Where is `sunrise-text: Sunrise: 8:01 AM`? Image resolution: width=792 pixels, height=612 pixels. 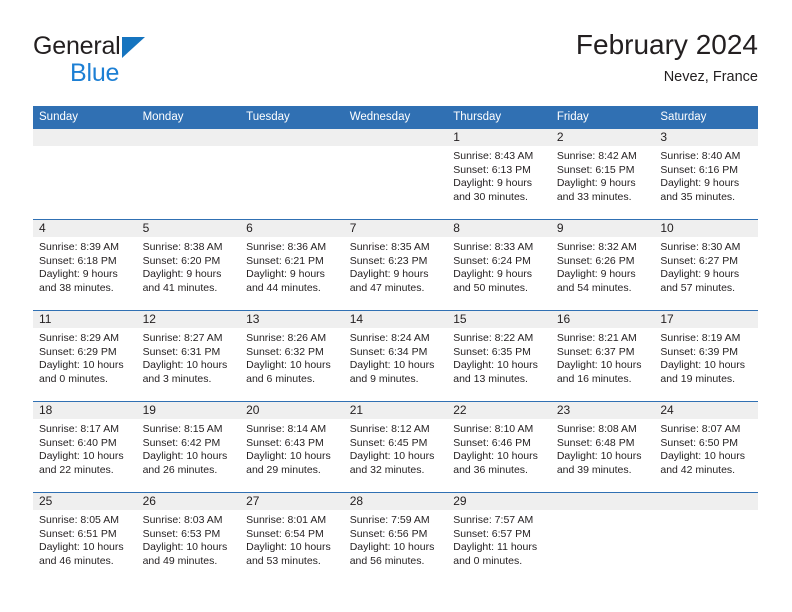
sunrise-text: Sunrise: 8:01 AM is located at coordinates (286, 520).